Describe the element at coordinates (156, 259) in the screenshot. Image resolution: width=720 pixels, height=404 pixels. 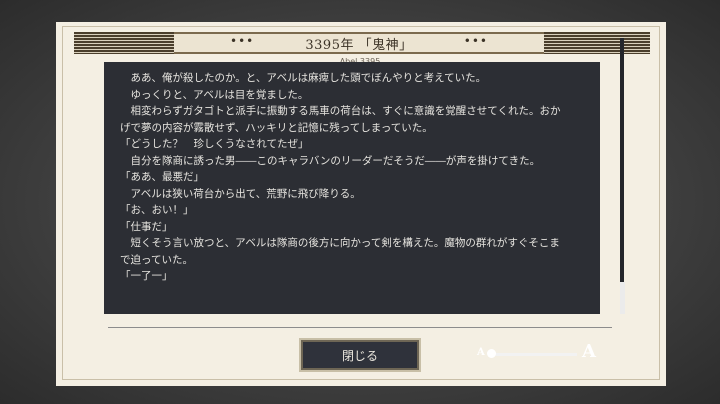
I see `story-line: で迫っていた。` at that location.